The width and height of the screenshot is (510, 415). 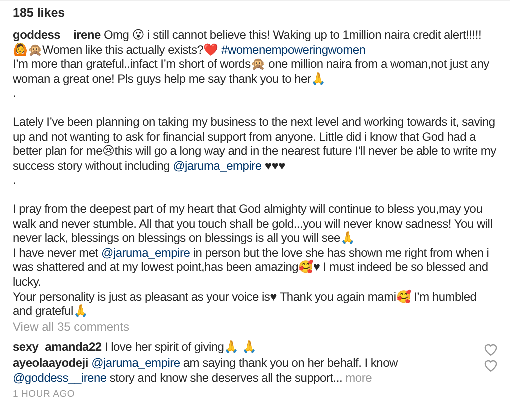 I want to click on comment-text: sexy_amanda22 I love her spirit of giving🙏 🙏, so click(x=135, y=347).